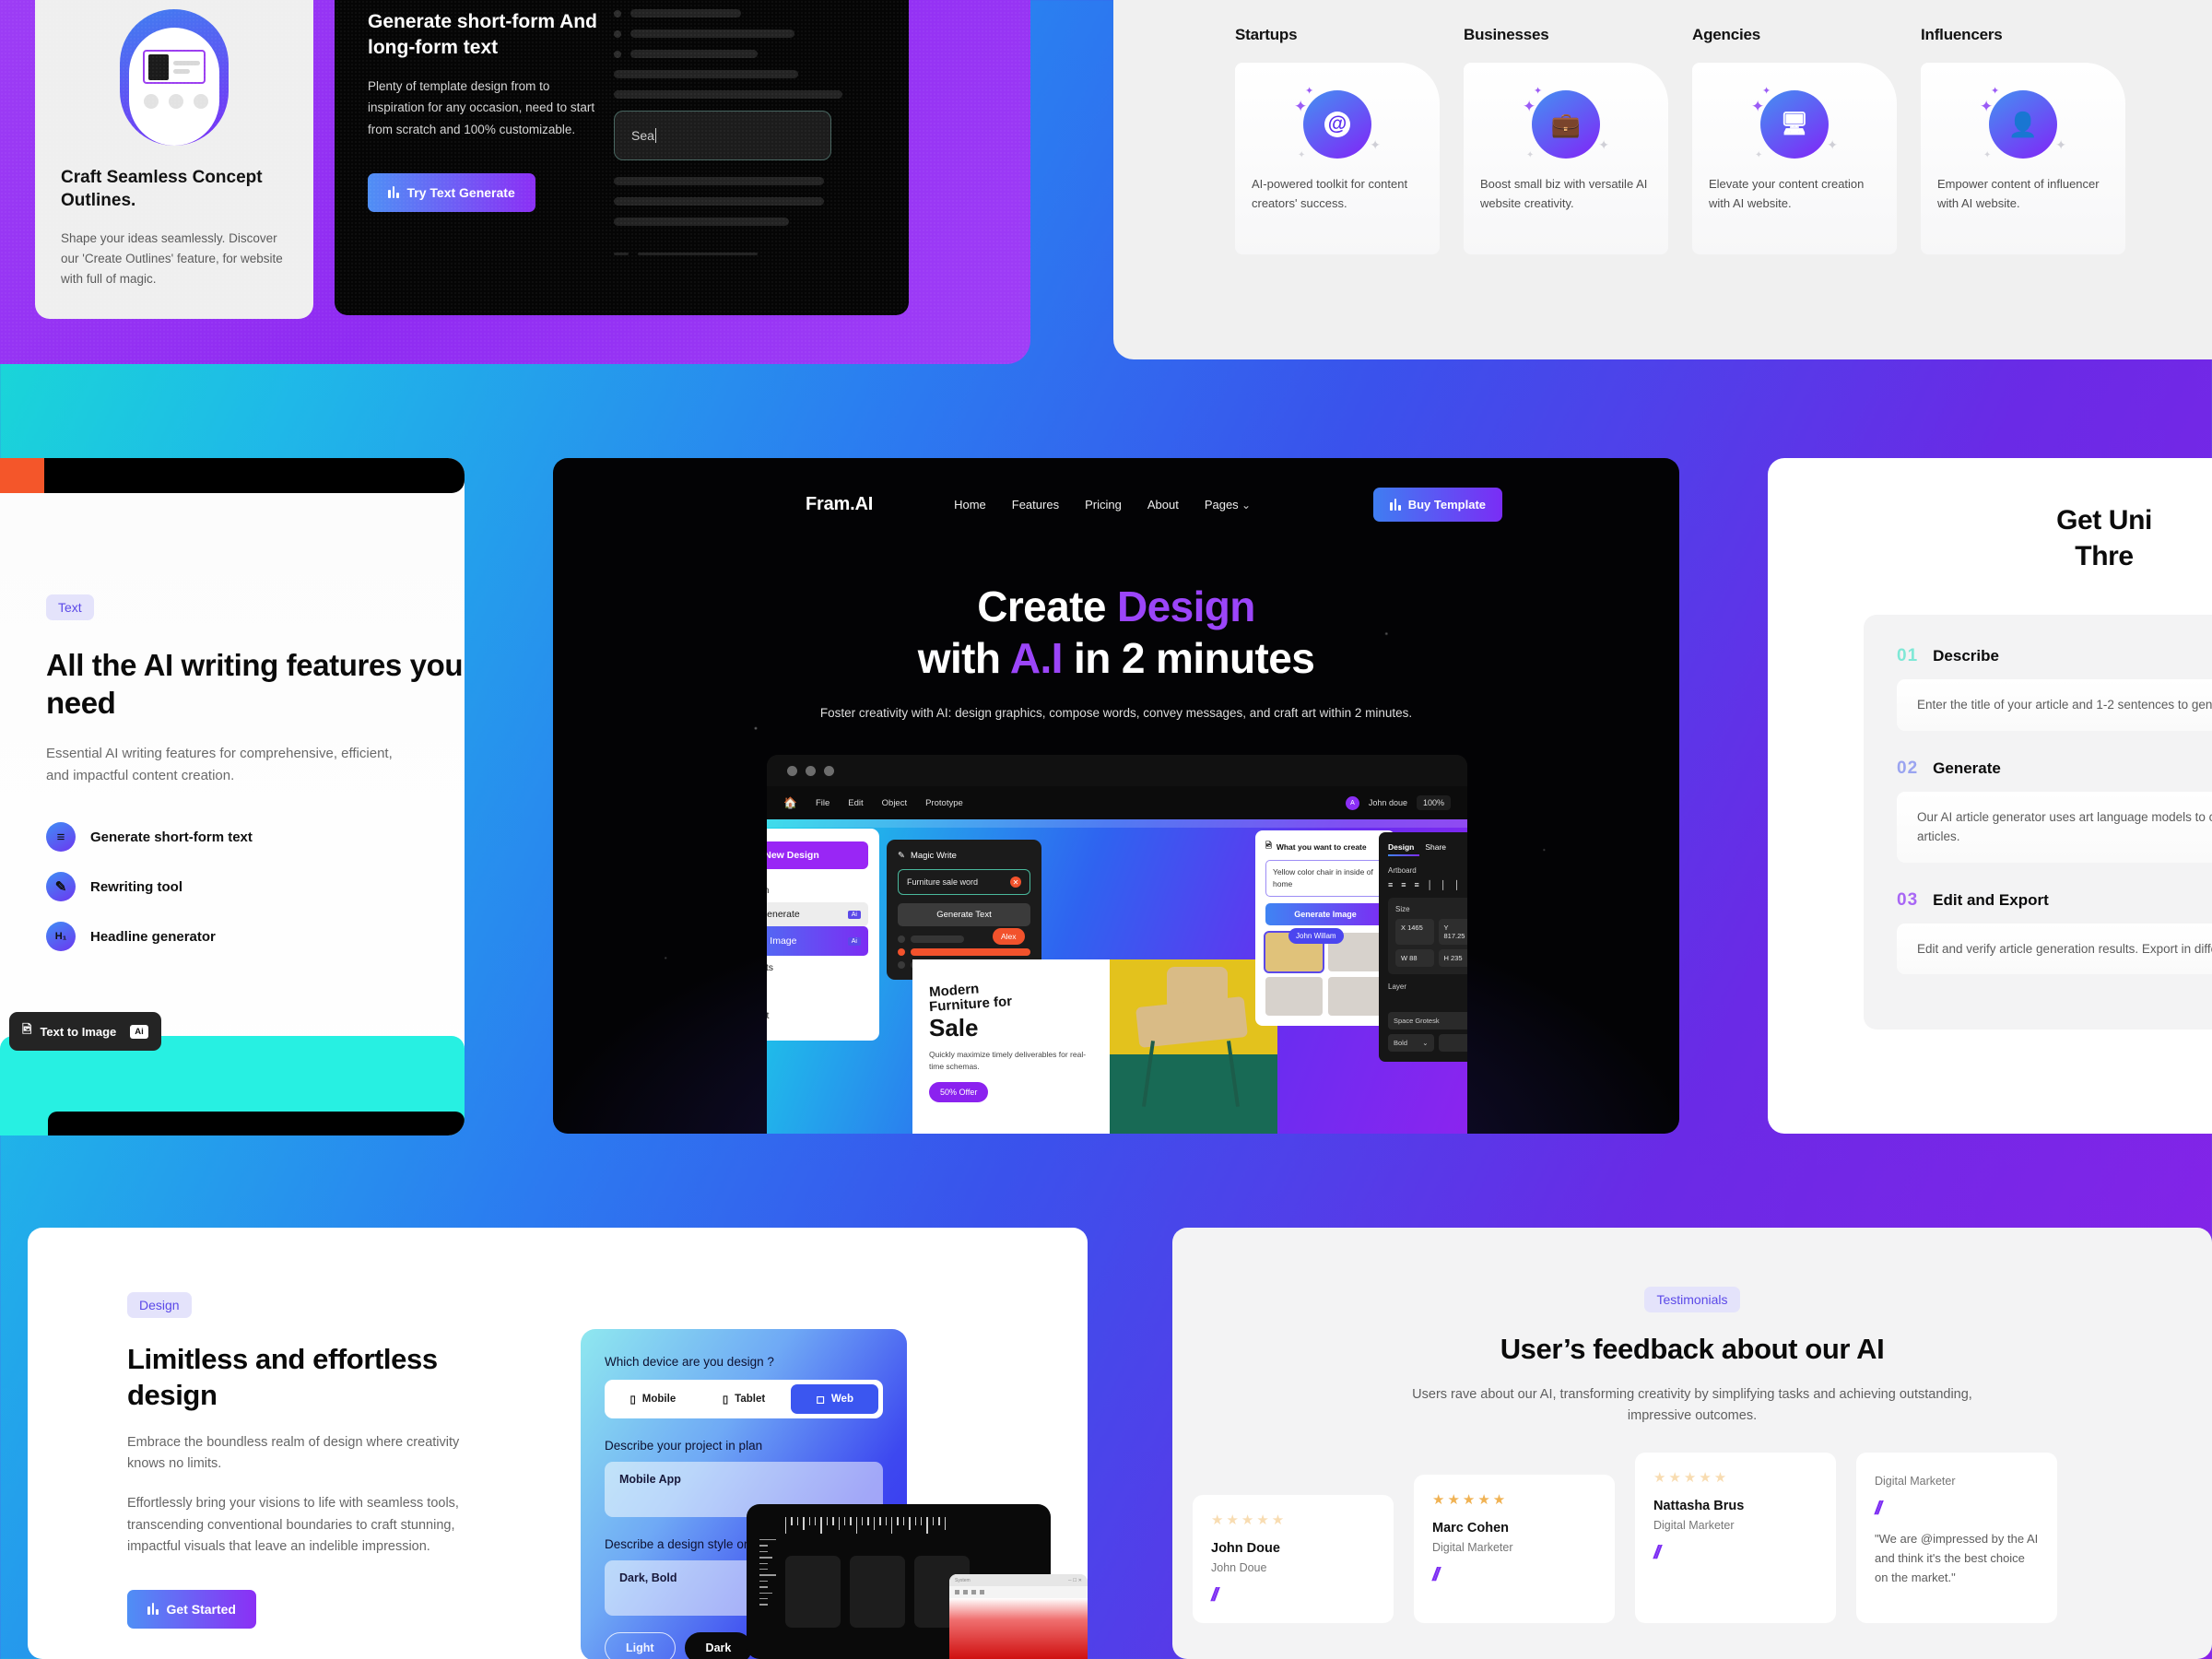  I want to click on device-option-web: ◻ Web, so click(835, 1399).